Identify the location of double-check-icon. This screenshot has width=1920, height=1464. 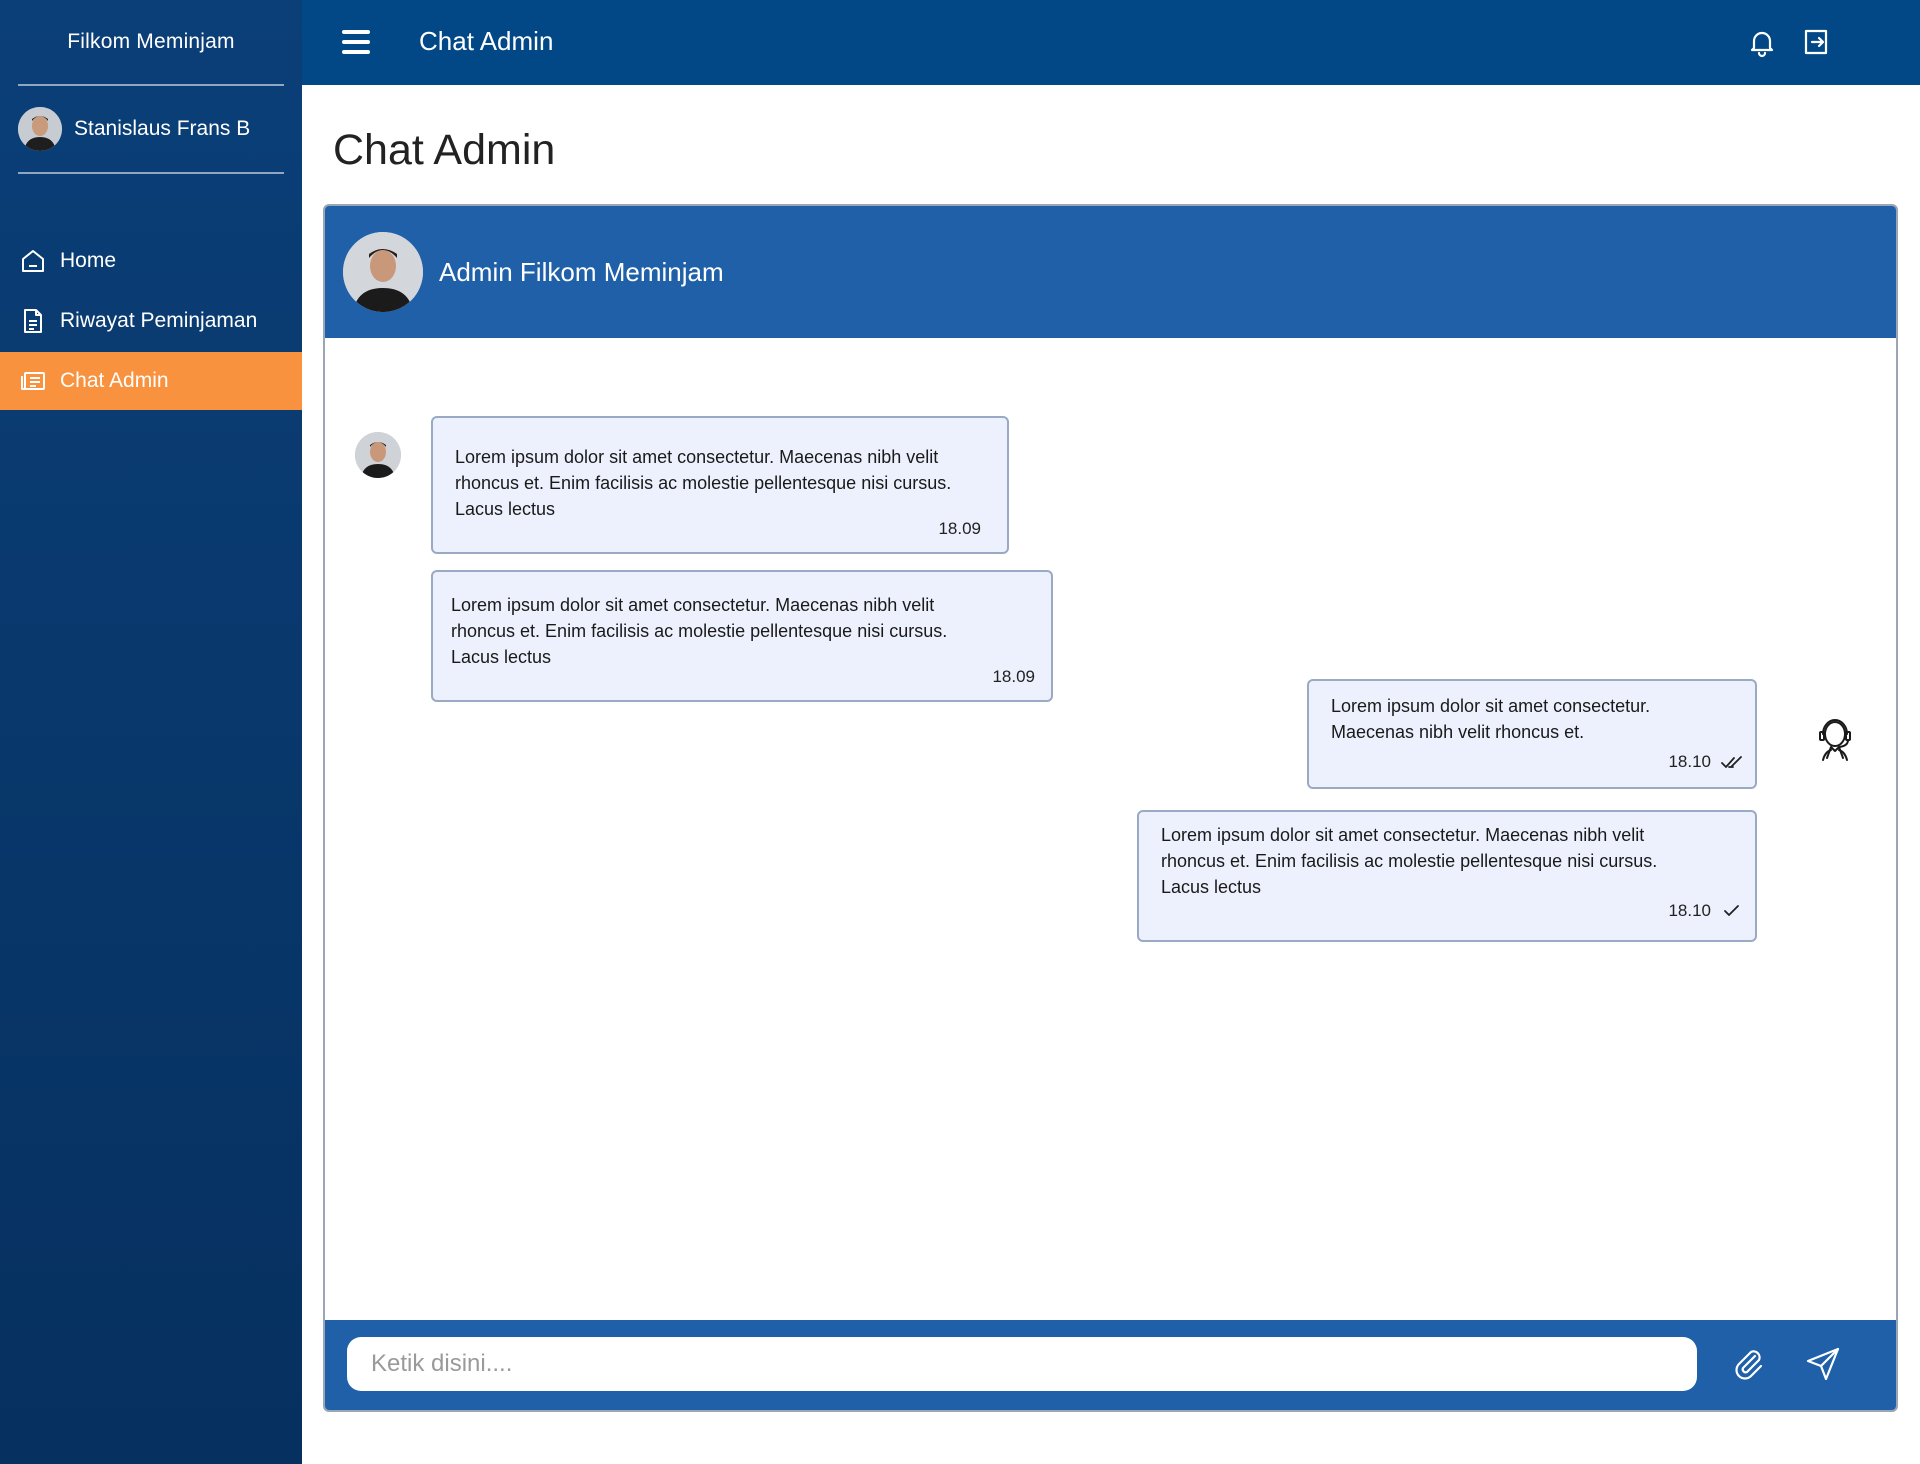
(1732, 762).